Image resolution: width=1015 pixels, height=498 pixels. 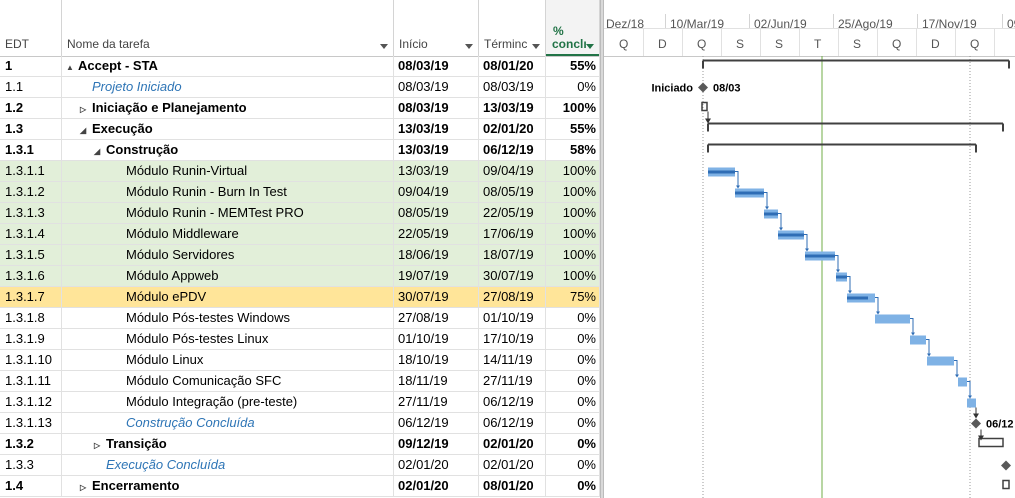 What do you see at coordinates (512, 87) in the screenshot?
I see `cell-finish: 08/03/19` at bounding box center [512, 87].